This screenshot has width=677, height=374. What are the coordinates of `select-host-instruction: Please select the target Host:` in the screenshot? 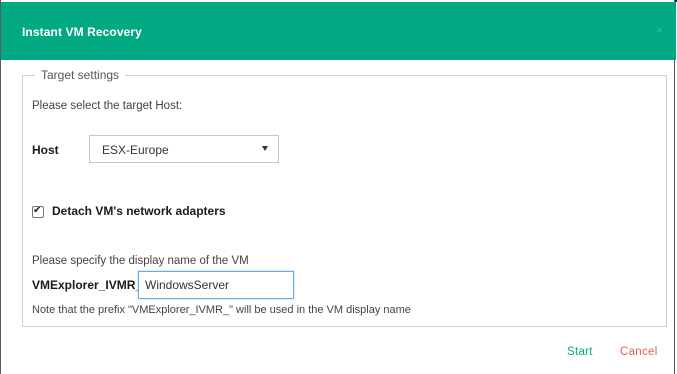 It's located at (107, 106).